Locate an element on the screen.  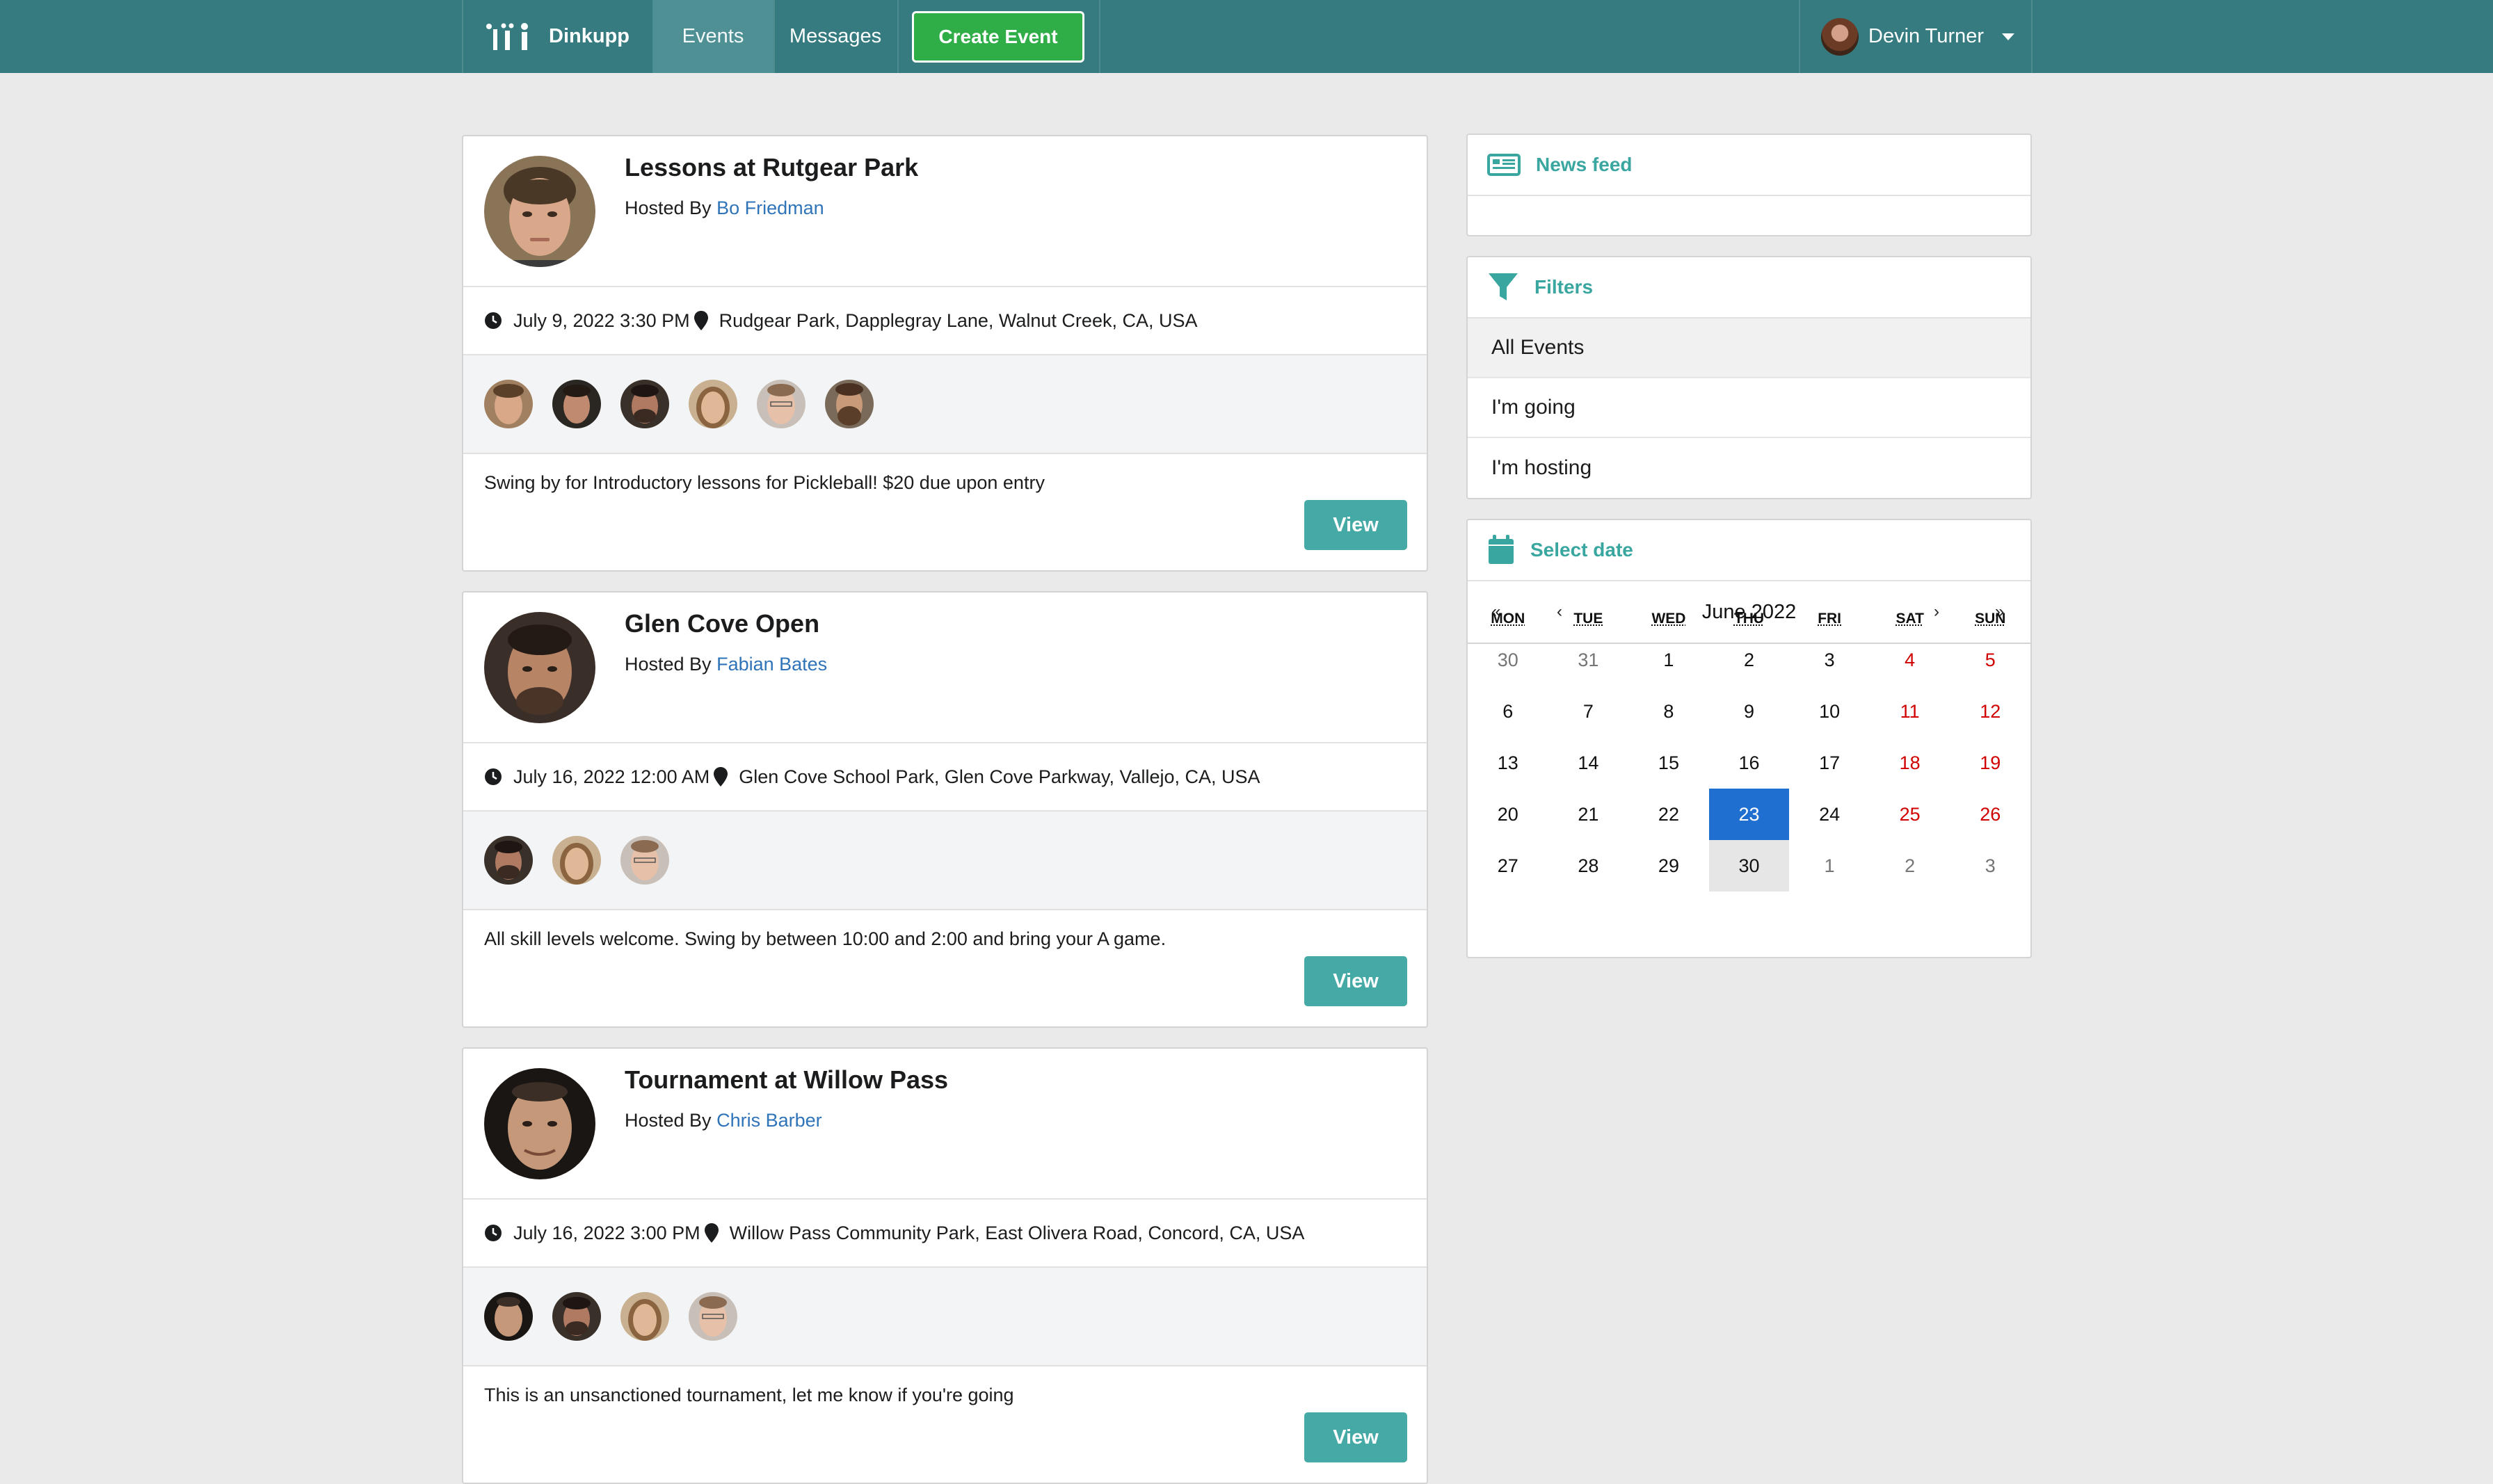
calendar-day: 10 is located at coordinates (1829, 711).